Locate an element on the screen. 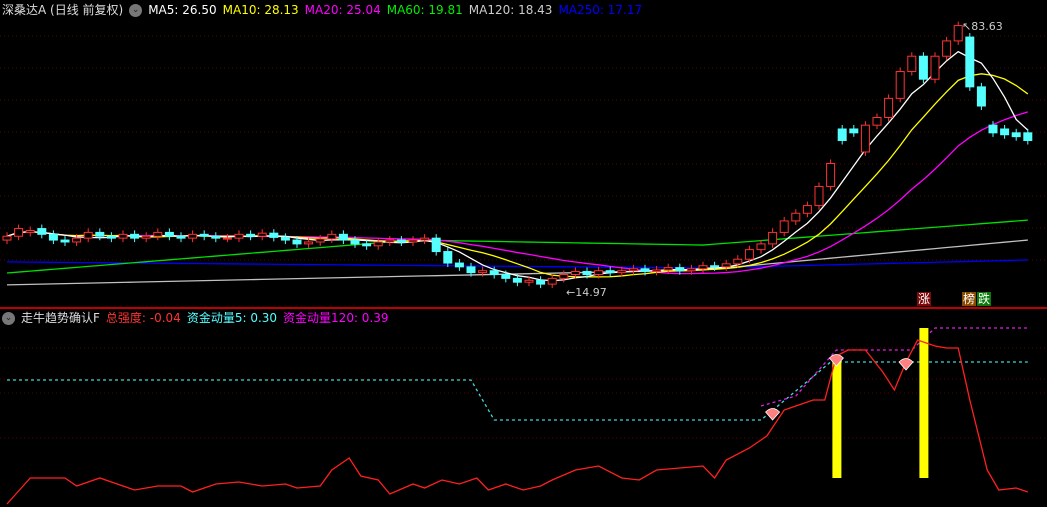  ma60-label: MA60: 19.81 is located at coordinates (424, 10).